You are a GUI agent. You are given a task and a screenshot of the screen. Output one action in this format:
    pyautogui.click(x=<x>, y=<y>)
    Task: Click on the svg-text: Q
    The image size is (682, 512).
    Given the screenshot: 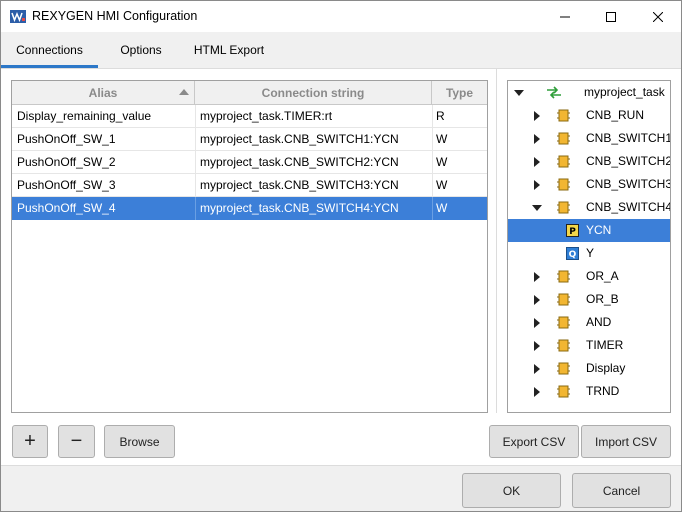 What is the action you would take?
    pyautogui.click(x=573, y=255)
    